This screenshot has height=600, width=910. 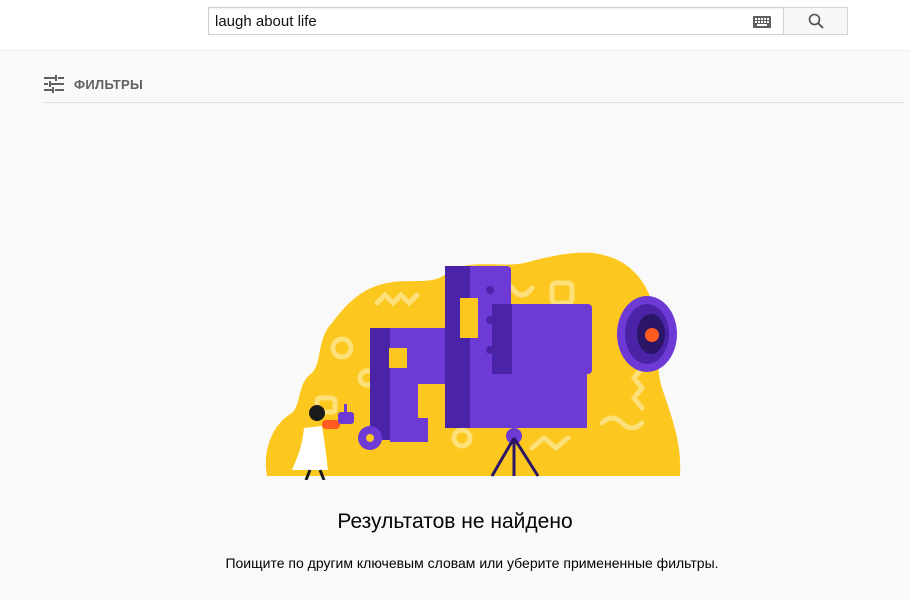 I want to click on top-bar, so click(x=455, y=25).